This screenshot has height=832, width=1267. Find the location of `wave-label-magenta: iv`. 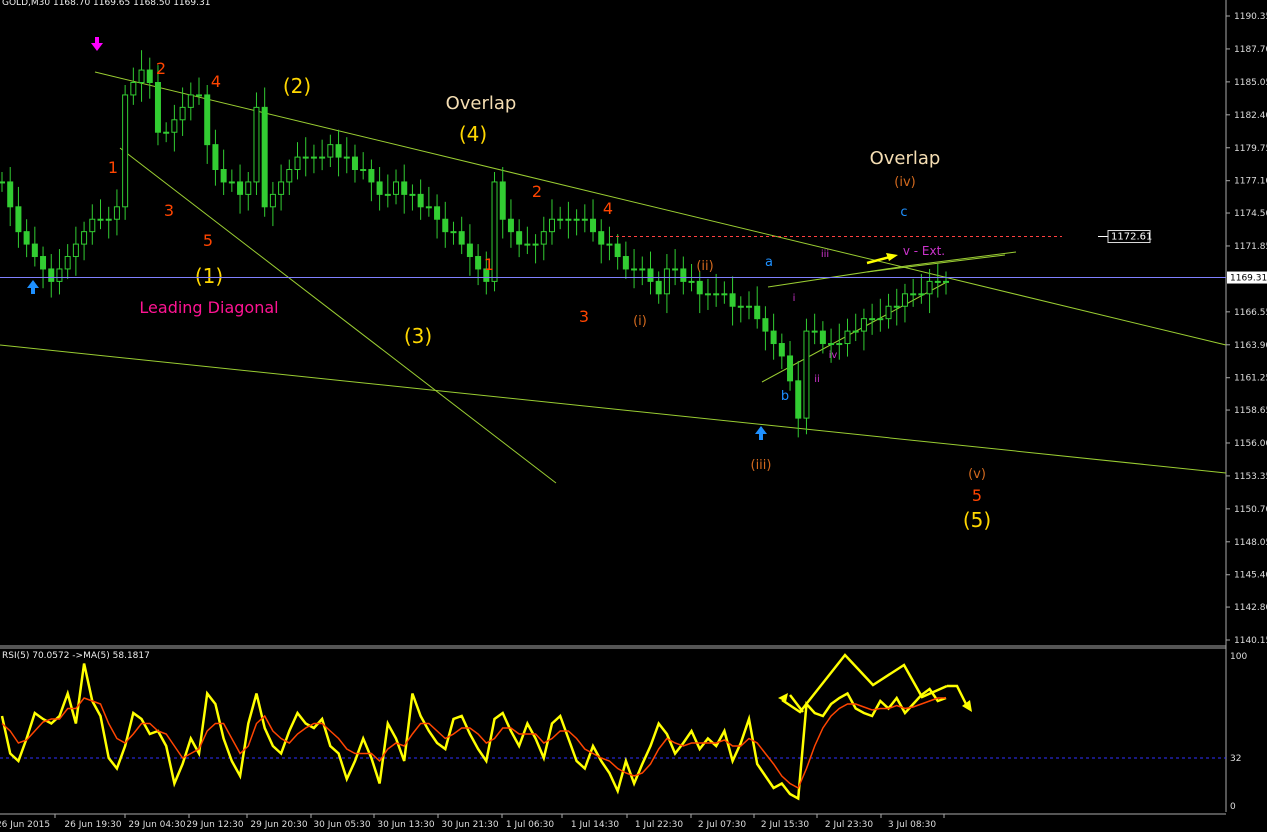

wave-label-magenta: iv is located at coordinates (833, 355).